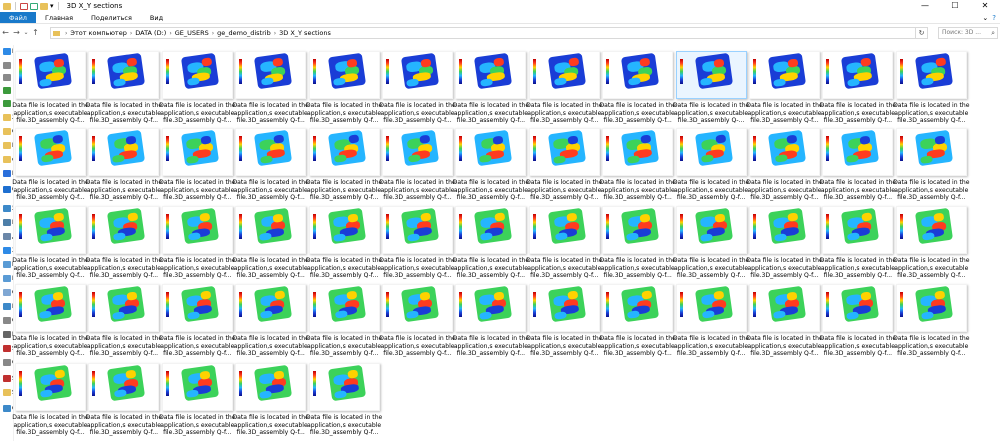 This screenshot has width=1000, height=442. What do you see at coordinates (6, 250) in the screenshot?
I see `sidebar-item: За` at bounding box center [6, 250].